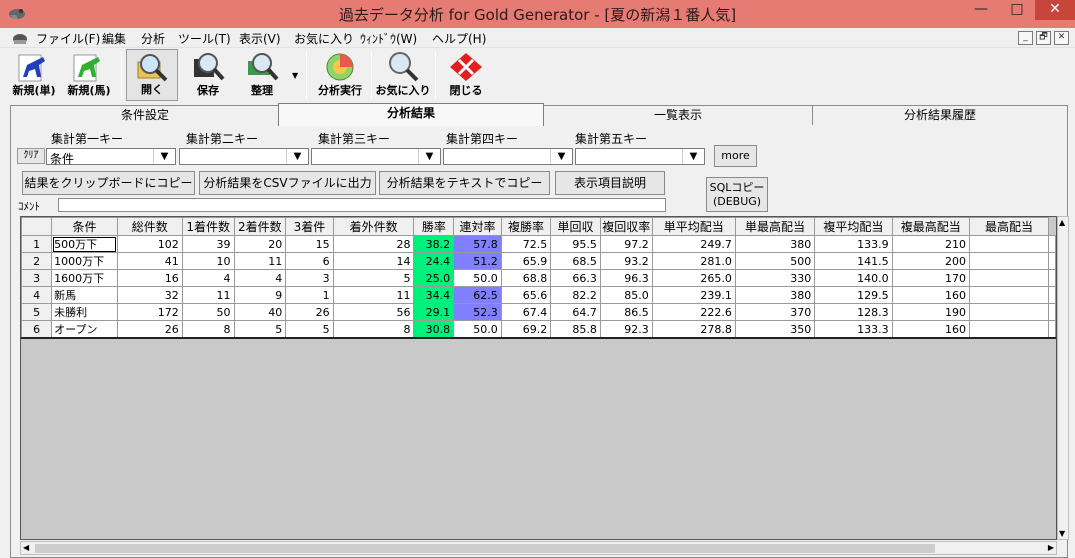 The height and width of the screenshot is (558, 1075). Describe the element at coordinates (149, 295) in the screenshot. I see `table-cell: 32` at that location.